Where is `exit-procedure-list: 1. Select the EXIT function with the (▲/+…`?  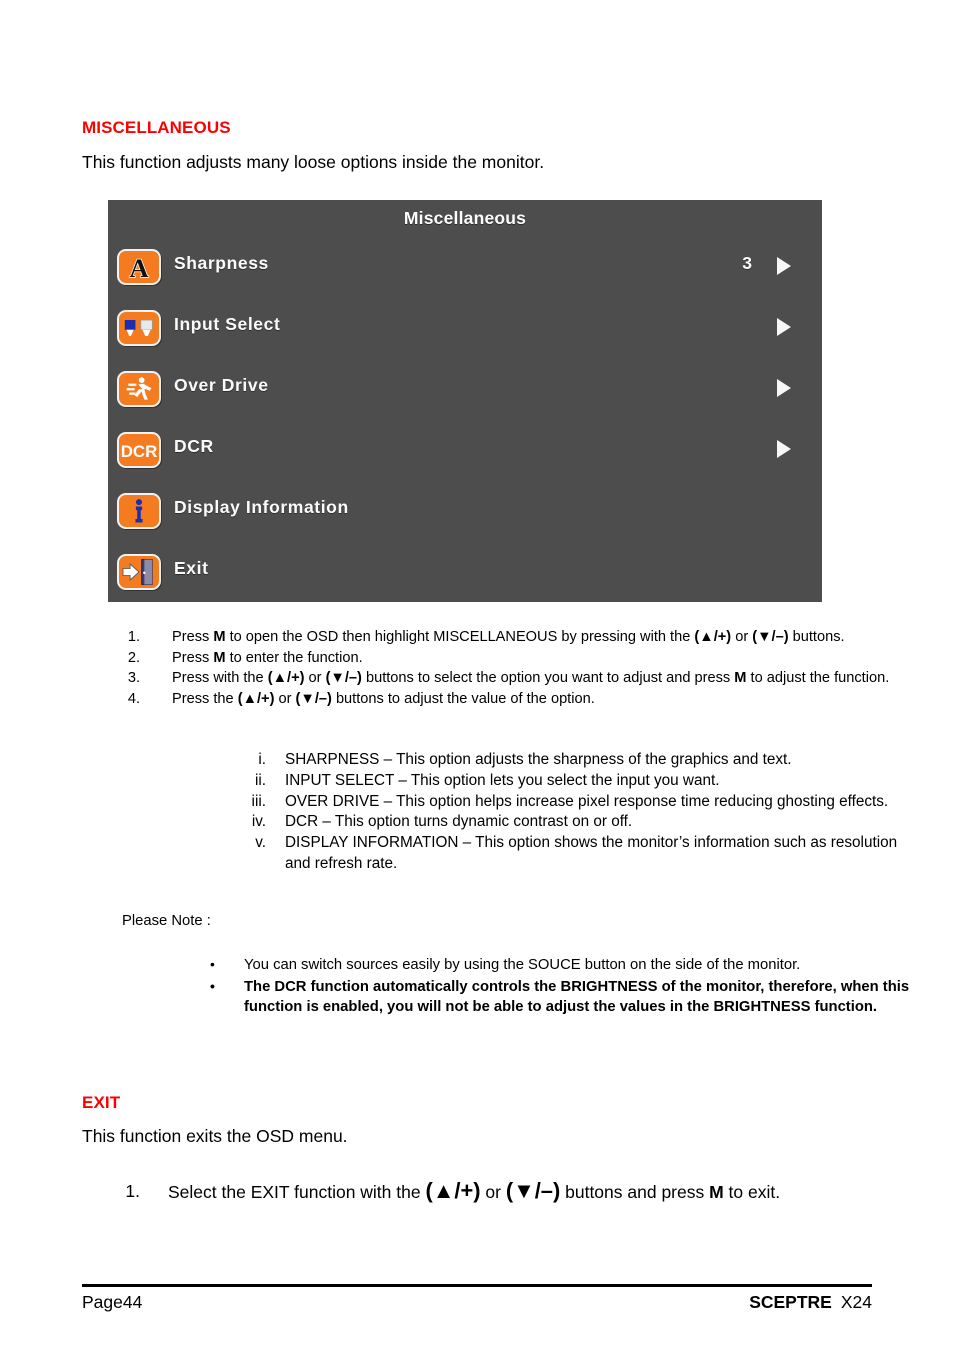 exit-procedure-list: 1. Select the EXIT function with the (▲/+… is located at coordinates (518, 1191).